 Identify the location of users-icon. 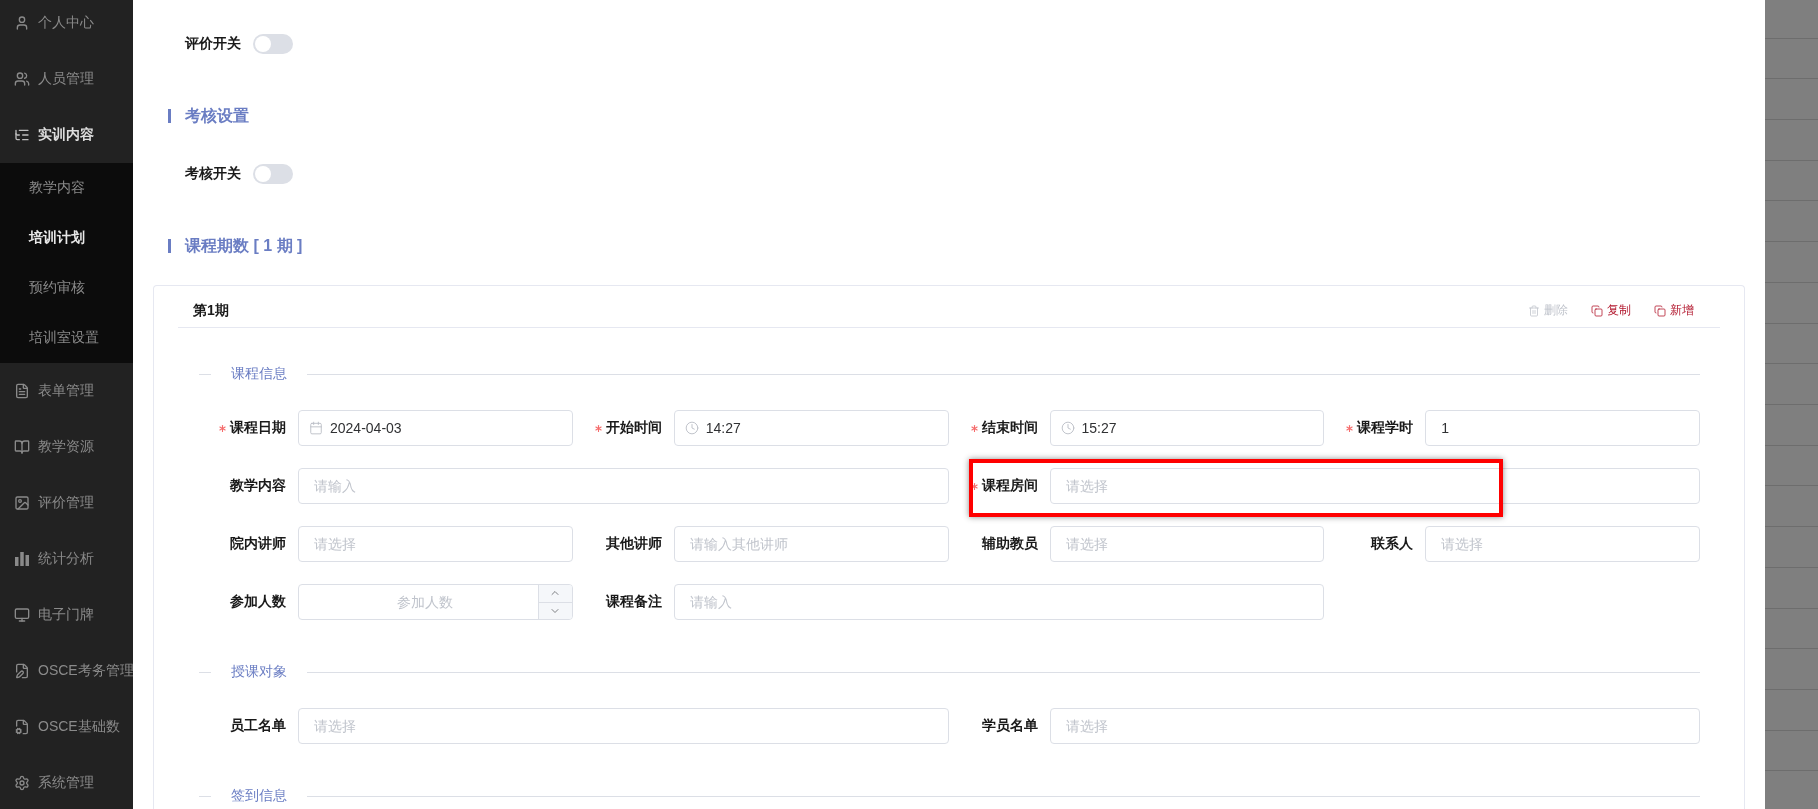
(22, 79).